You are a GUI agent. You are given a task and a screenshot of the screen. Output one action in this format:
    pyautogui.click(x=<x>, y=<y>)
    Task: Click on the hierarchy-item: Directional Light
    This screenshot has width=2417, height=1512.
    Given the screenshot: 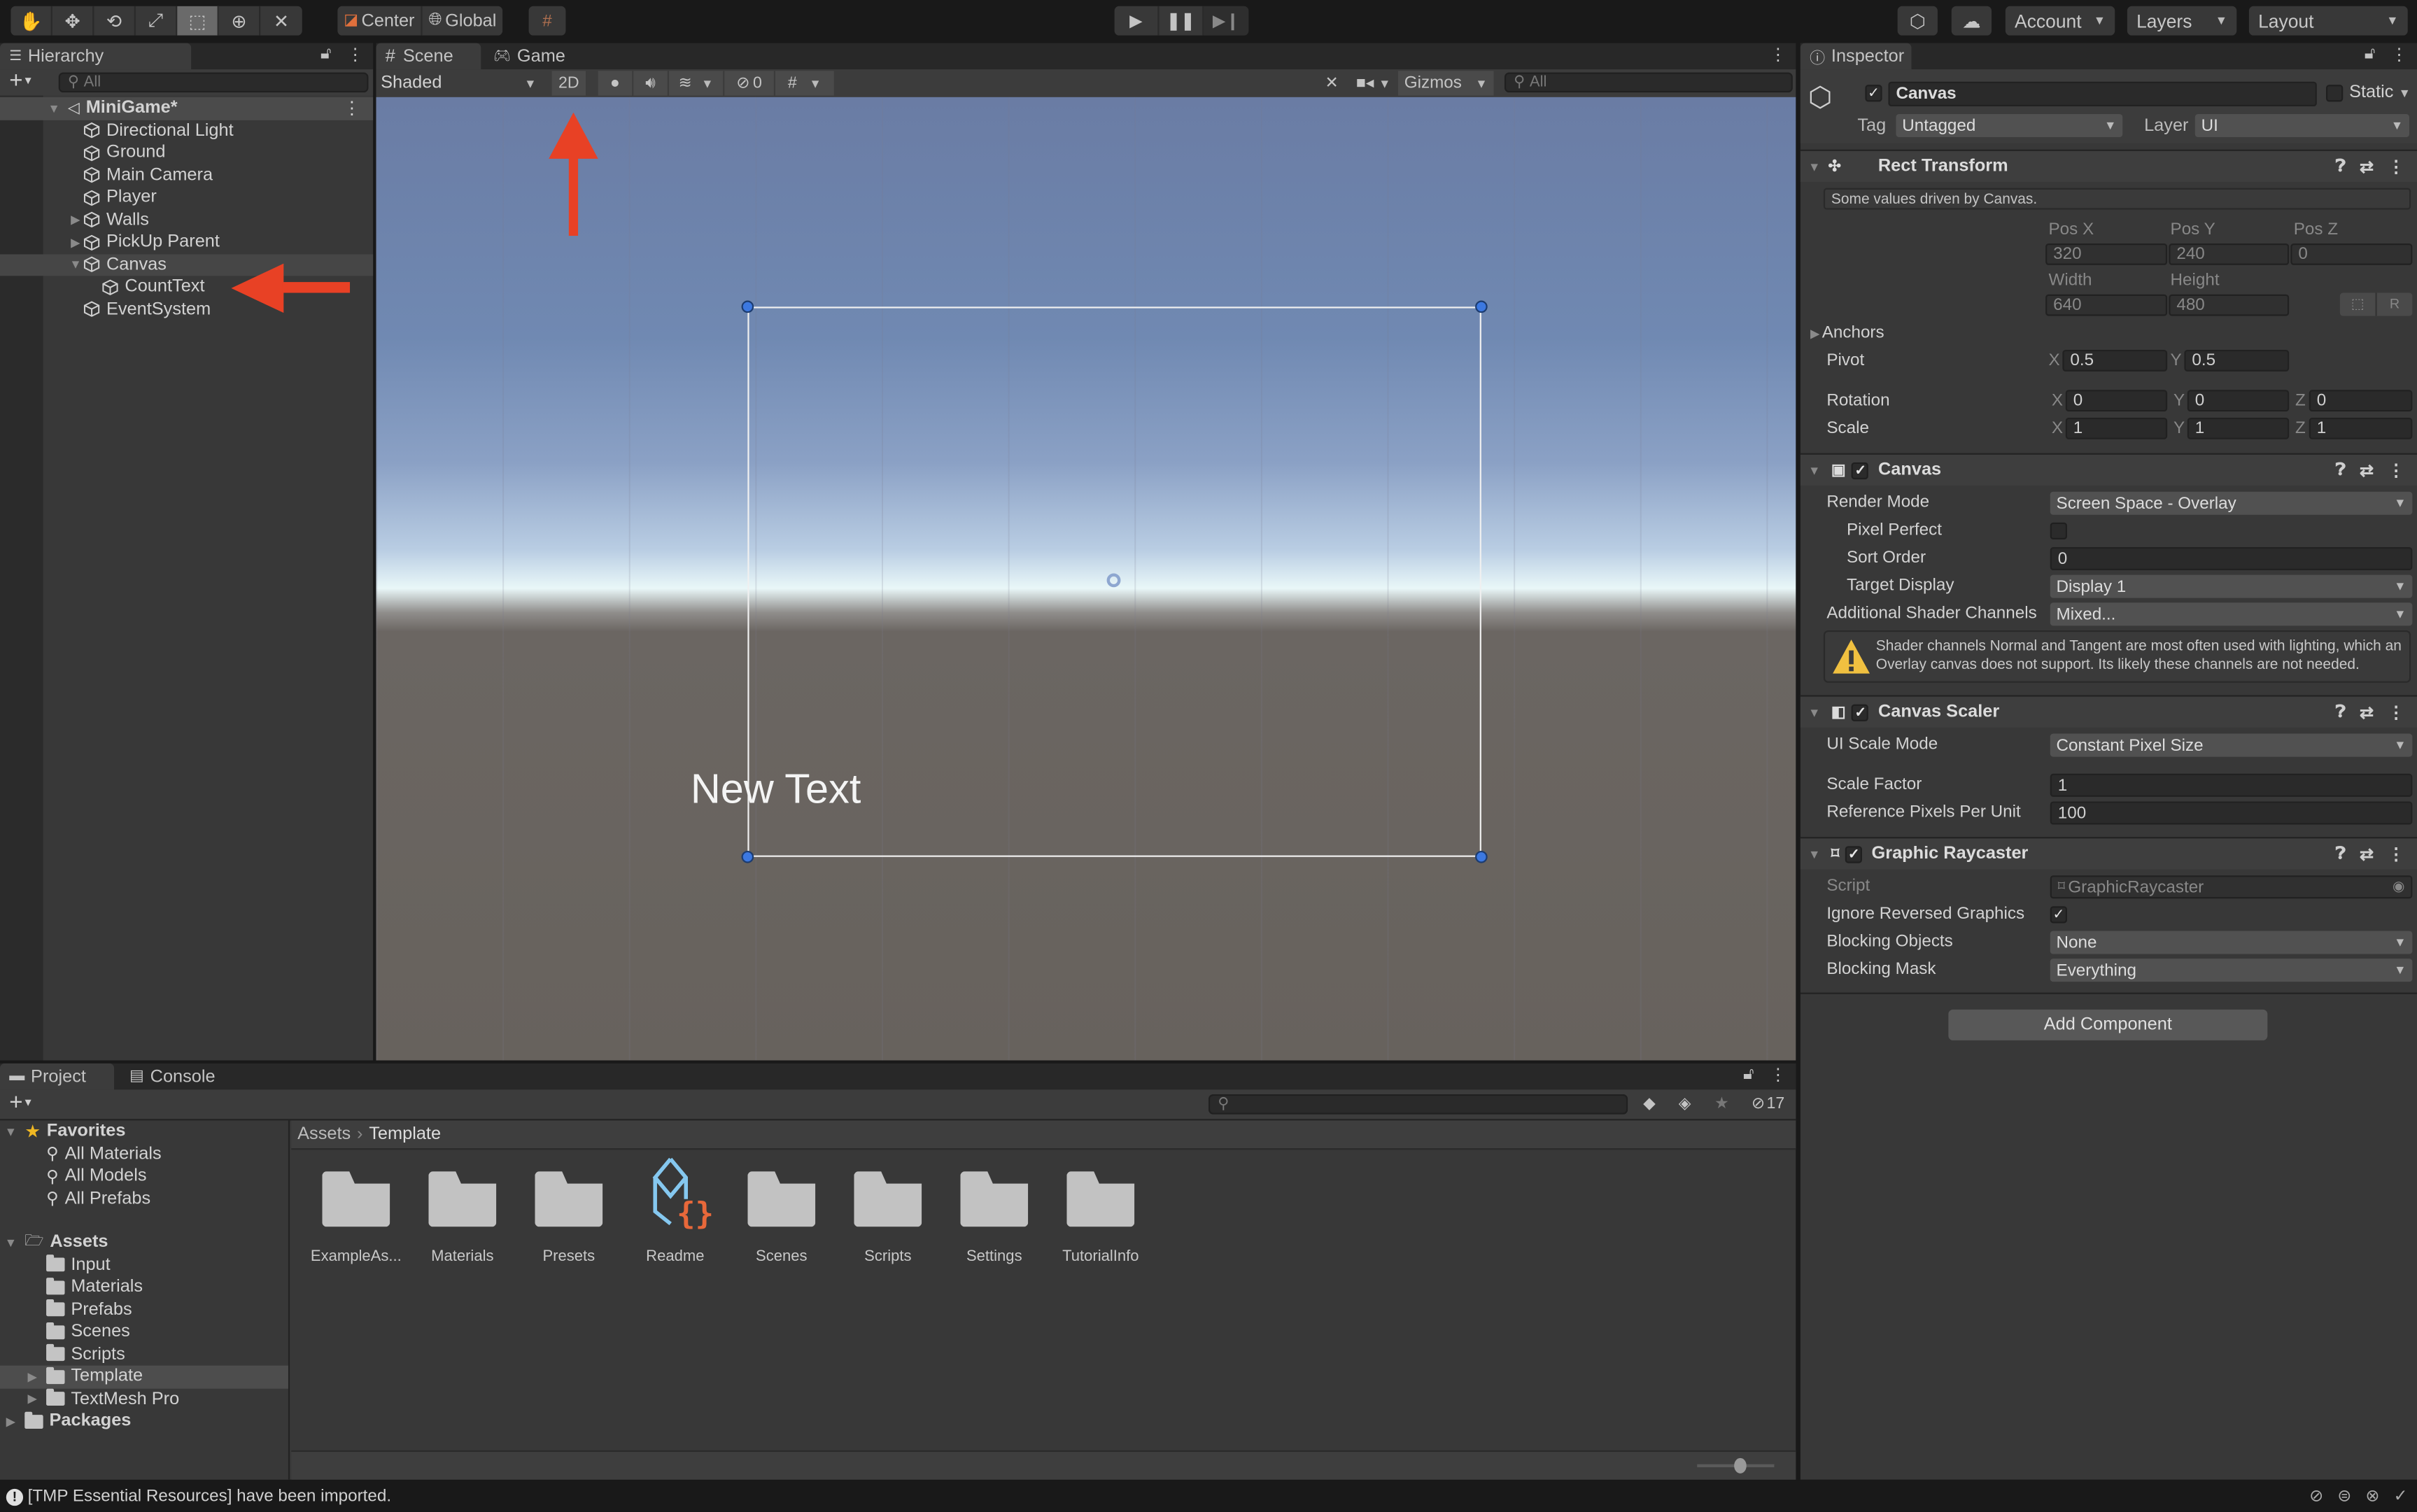 What is the action you would take?
    pyautogui.click(x=186, y=131)
    